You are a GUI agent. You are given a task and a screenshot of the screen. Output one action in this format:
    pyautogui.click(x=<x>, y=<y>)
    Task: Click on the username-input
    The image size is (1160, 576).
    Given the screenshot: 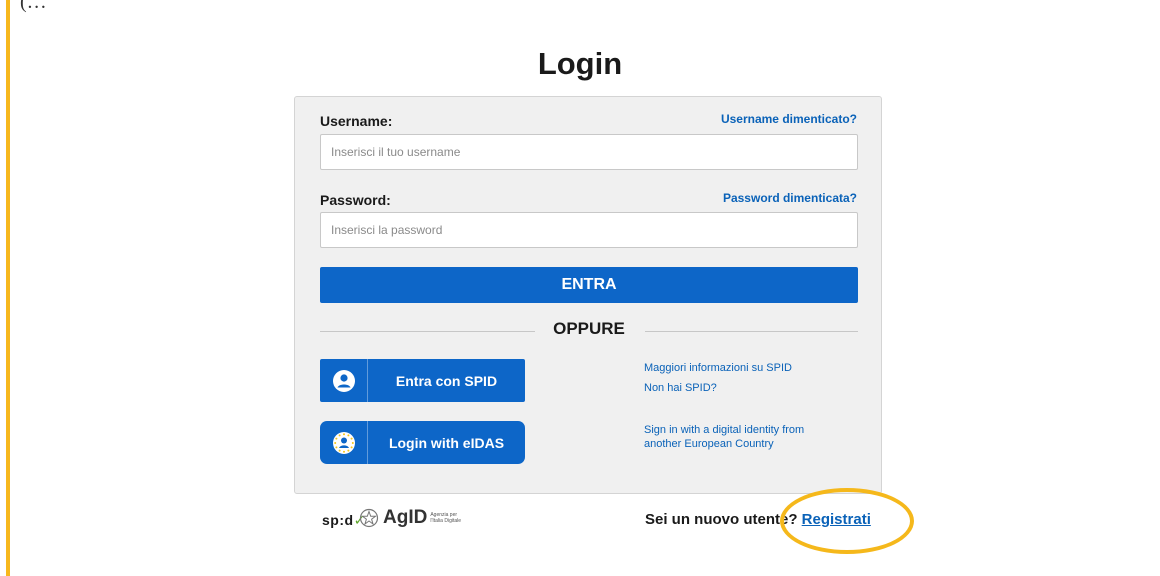 What is the action you would take?
    pyautogui.click(x=589, y=152)
    